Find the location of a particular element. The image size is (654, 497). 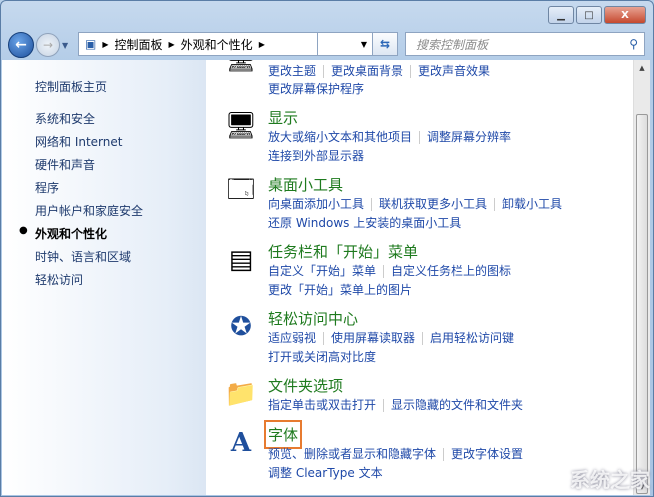

links-row: 调整 ClearType 文本 is located at coordinates (325, 472).